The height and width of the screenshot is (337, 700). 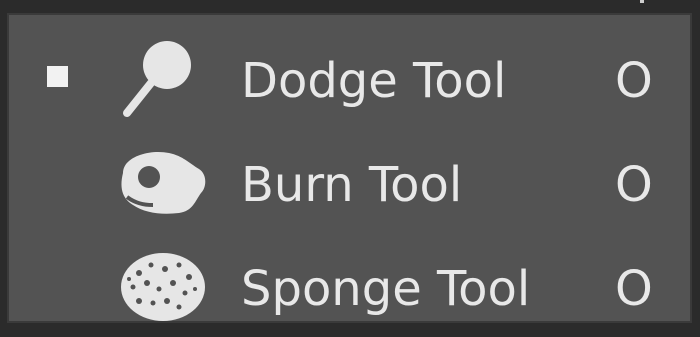 What do you see at coordinates (374, 81) in the screenshot?
I see `menu-item-label: Dodge Tool` at bounding box center [374, 81].